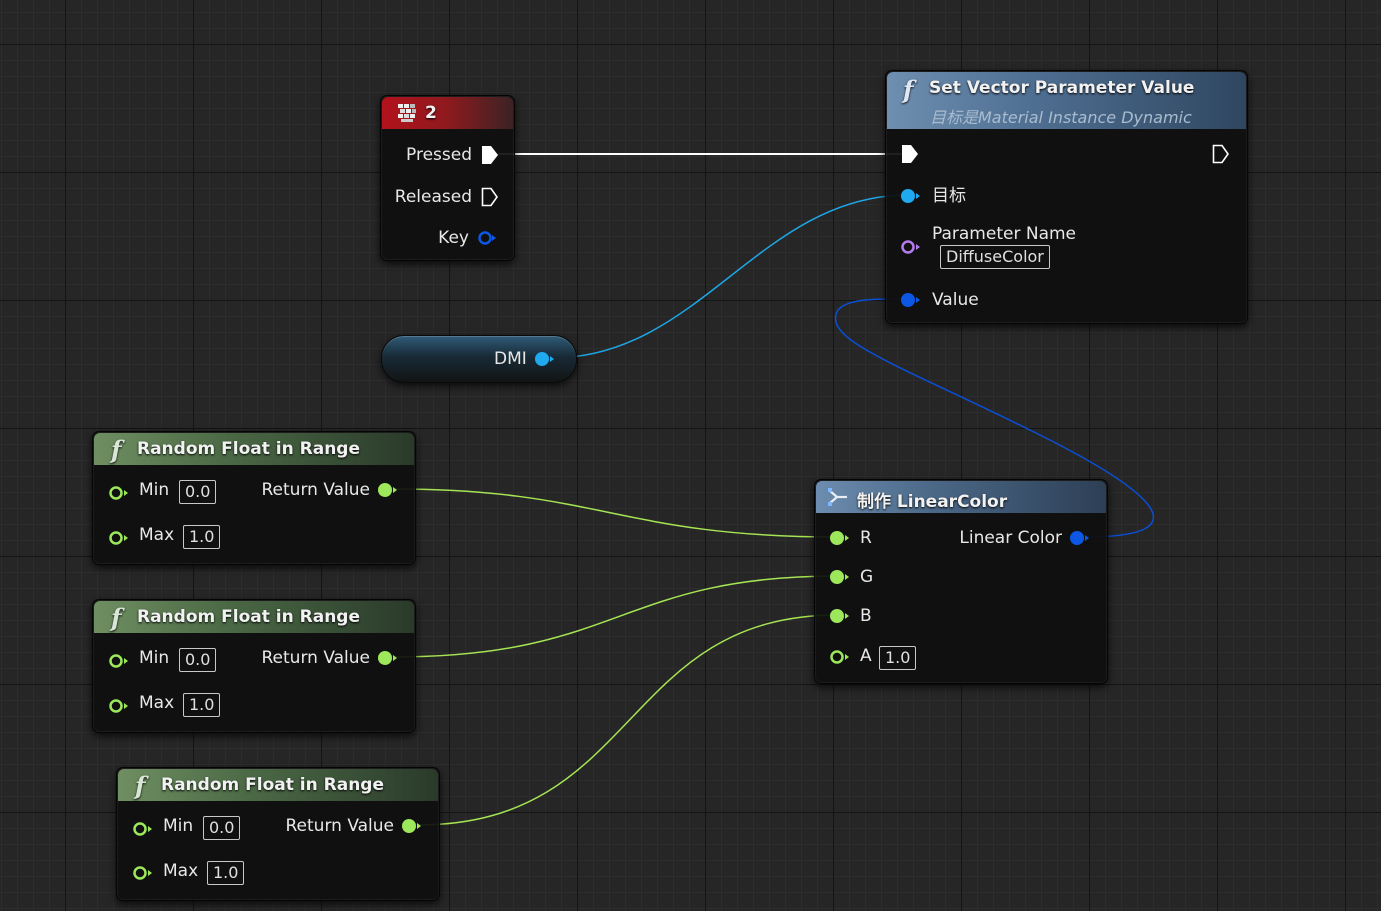  I want to click on pressed-exec-pin, so click(489, 154).